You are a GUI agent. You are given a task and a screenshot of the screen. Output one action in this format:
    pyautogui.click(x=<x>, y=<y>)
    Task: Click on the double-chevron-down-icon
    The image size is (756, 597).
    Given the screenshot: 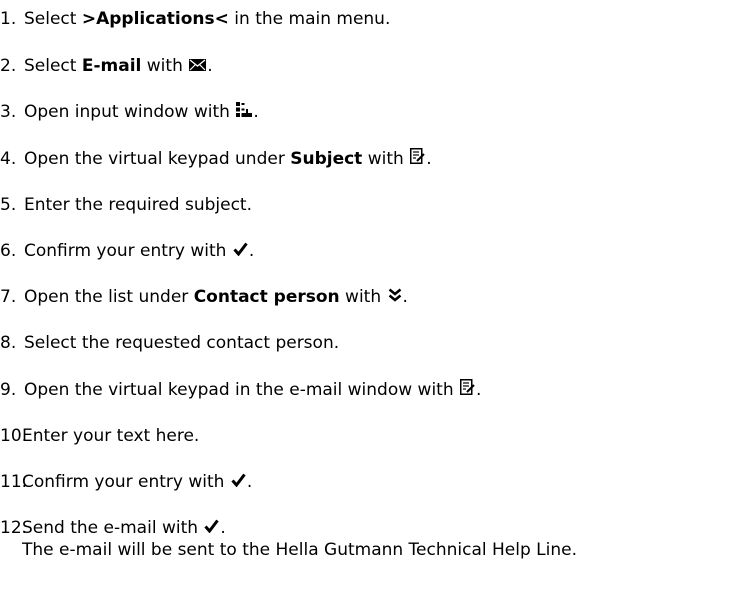 What is the action you would take?
    pyautogui.click(x=395, y=295)
    